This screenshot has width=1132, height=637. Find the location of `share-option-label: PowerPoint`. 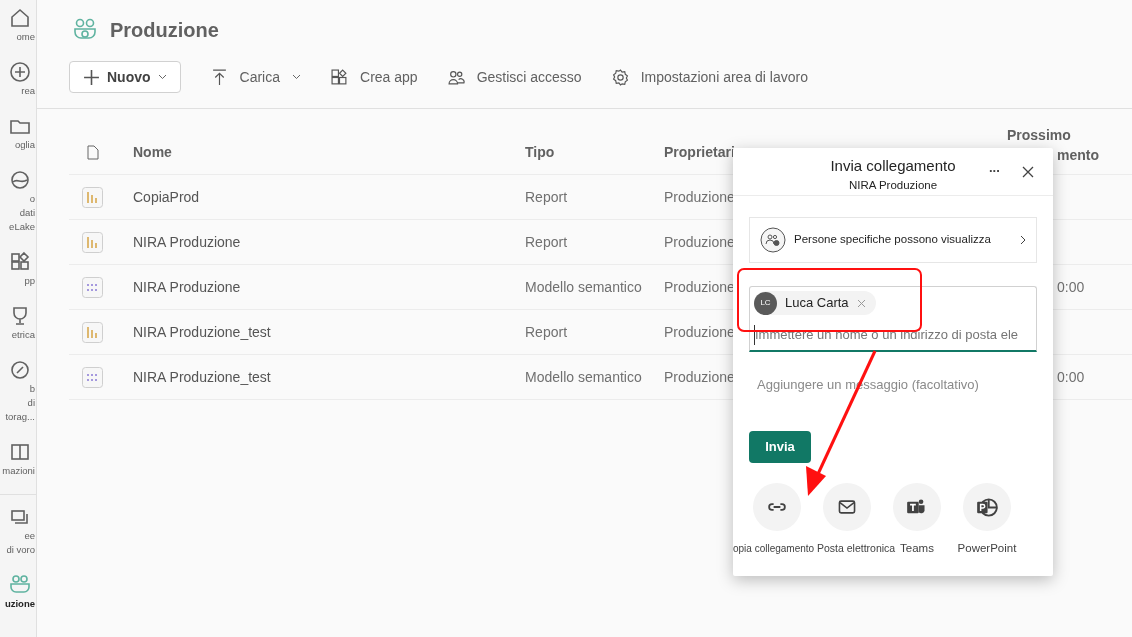

share-option-label: PowerPoint is located at coordinates (987, 548).